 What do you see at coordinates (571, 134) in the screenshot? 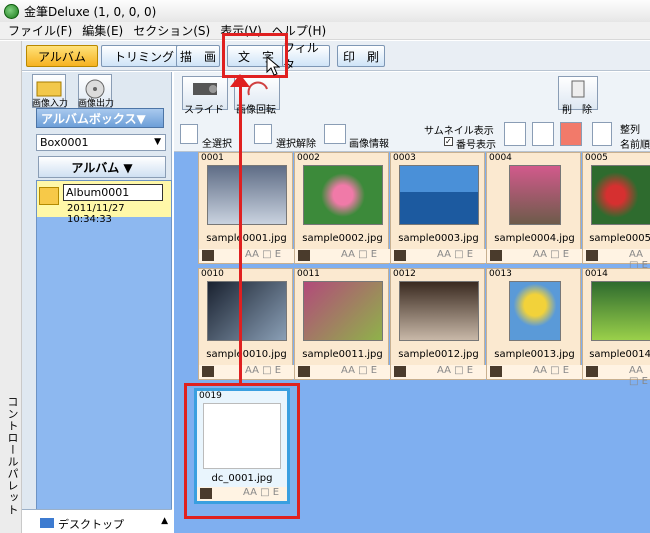
I see `medium-view-button` at bounding box center [571, 134].